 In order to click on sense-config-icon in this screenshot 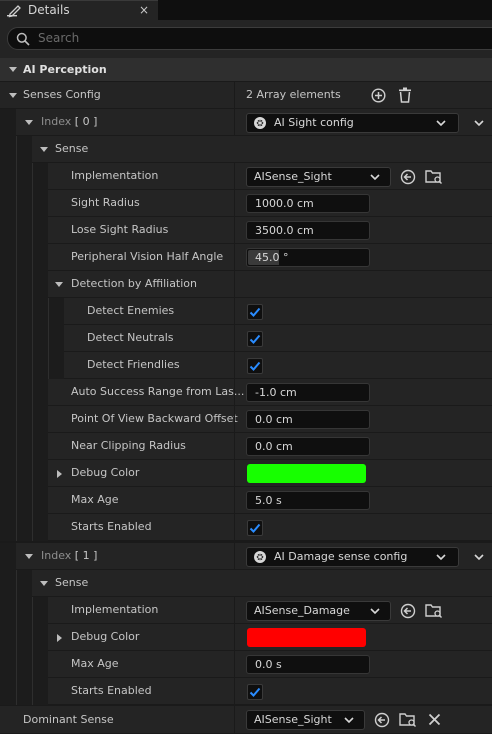, I will do `click(260, 557)`.